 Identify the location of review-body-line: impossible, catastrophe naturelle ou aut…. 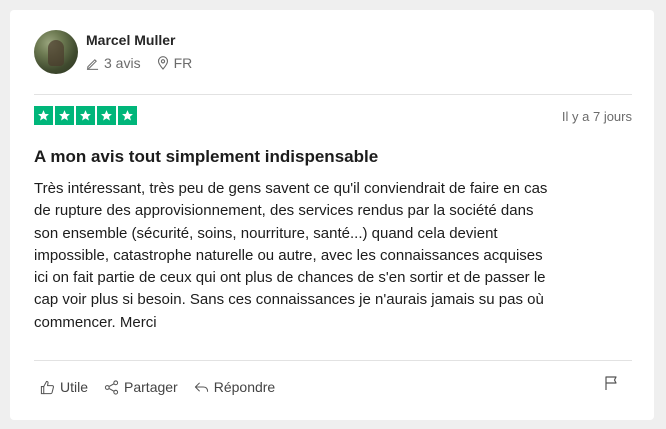
(288, 255).